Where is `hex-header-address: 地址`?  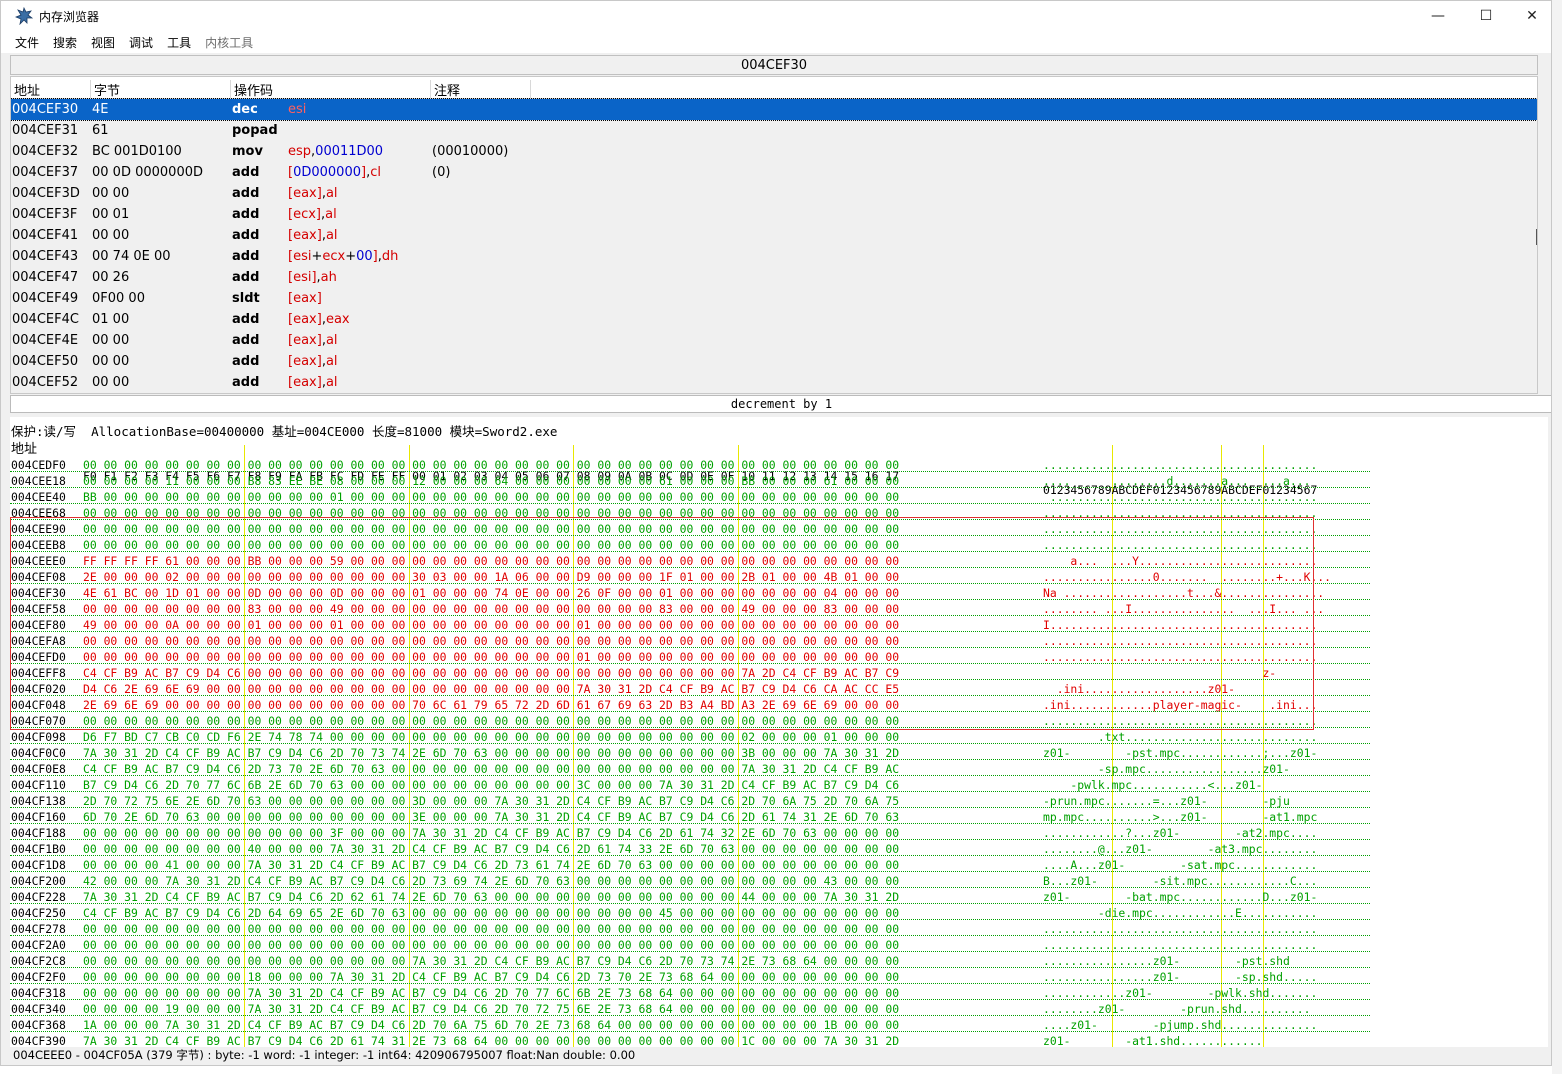 hex-header-address: 地址 is located at coordinates (24, 449).